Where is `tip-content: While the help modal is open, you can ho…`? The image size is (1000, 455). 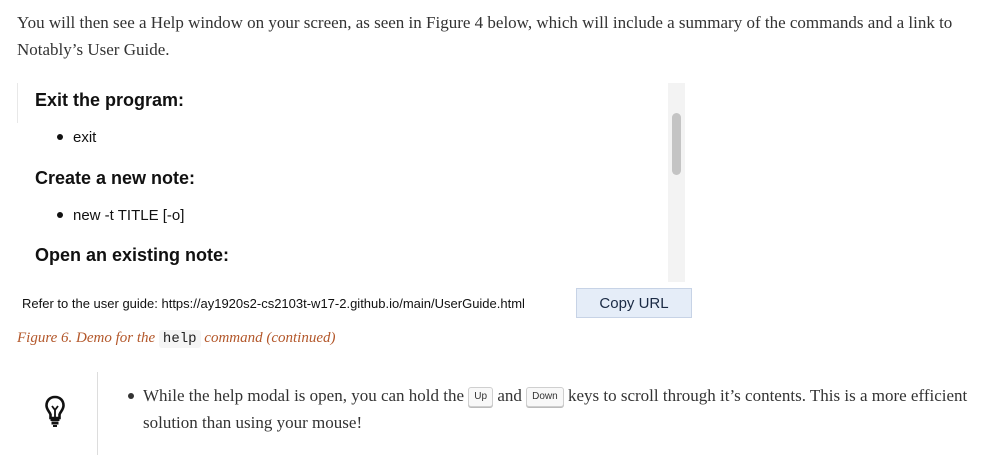
tip-content: While the help modal is open, you can ho… is located at coordinates (549, 409).